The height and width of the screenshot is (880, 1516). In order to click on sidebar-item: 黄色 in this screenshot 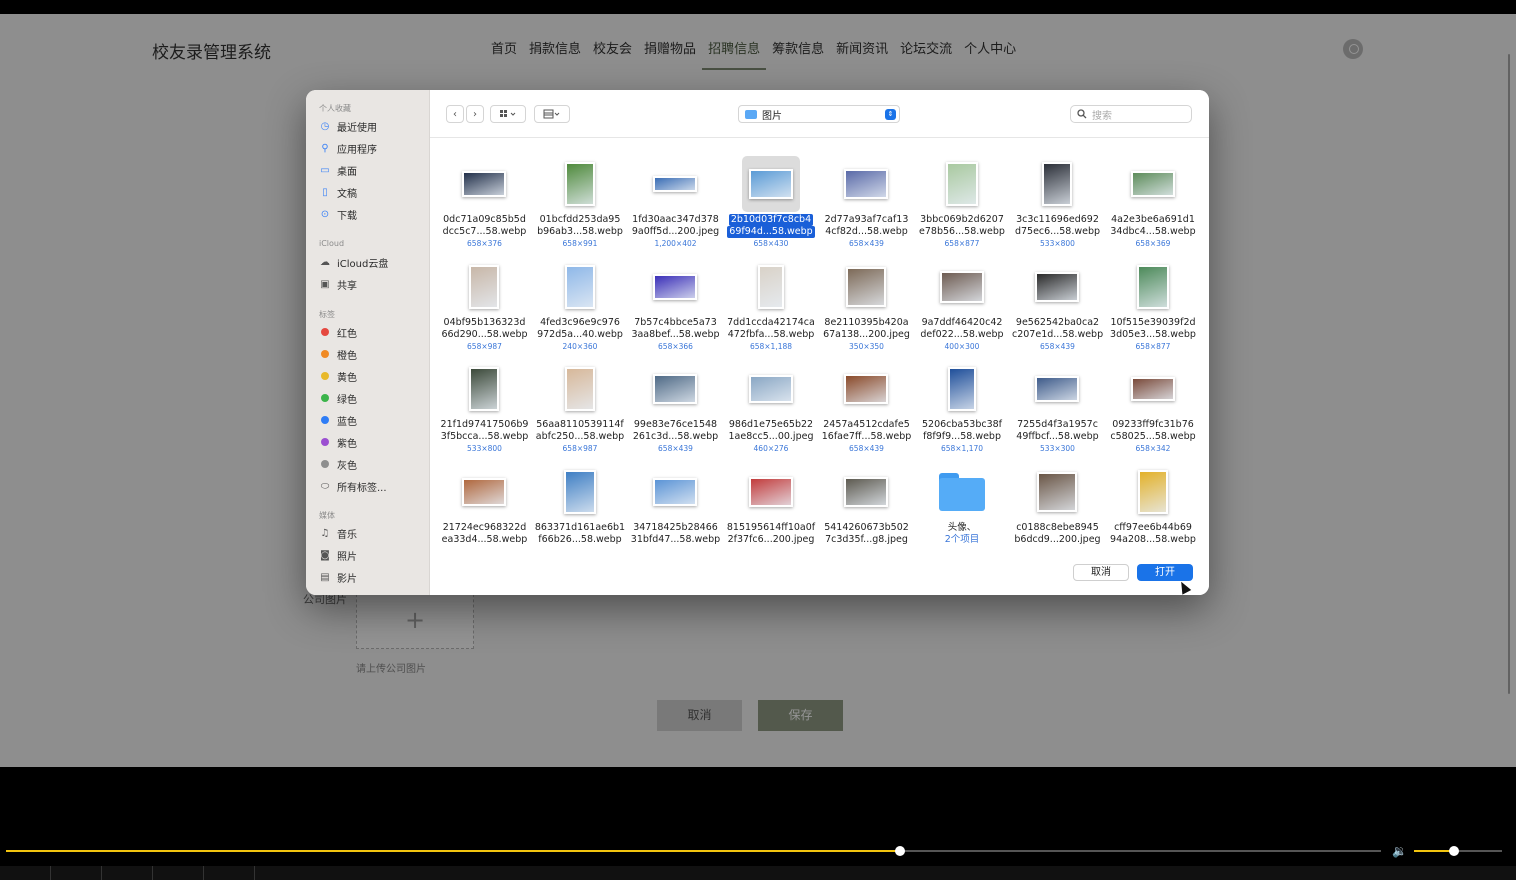, I will do `click(338, 376)`.